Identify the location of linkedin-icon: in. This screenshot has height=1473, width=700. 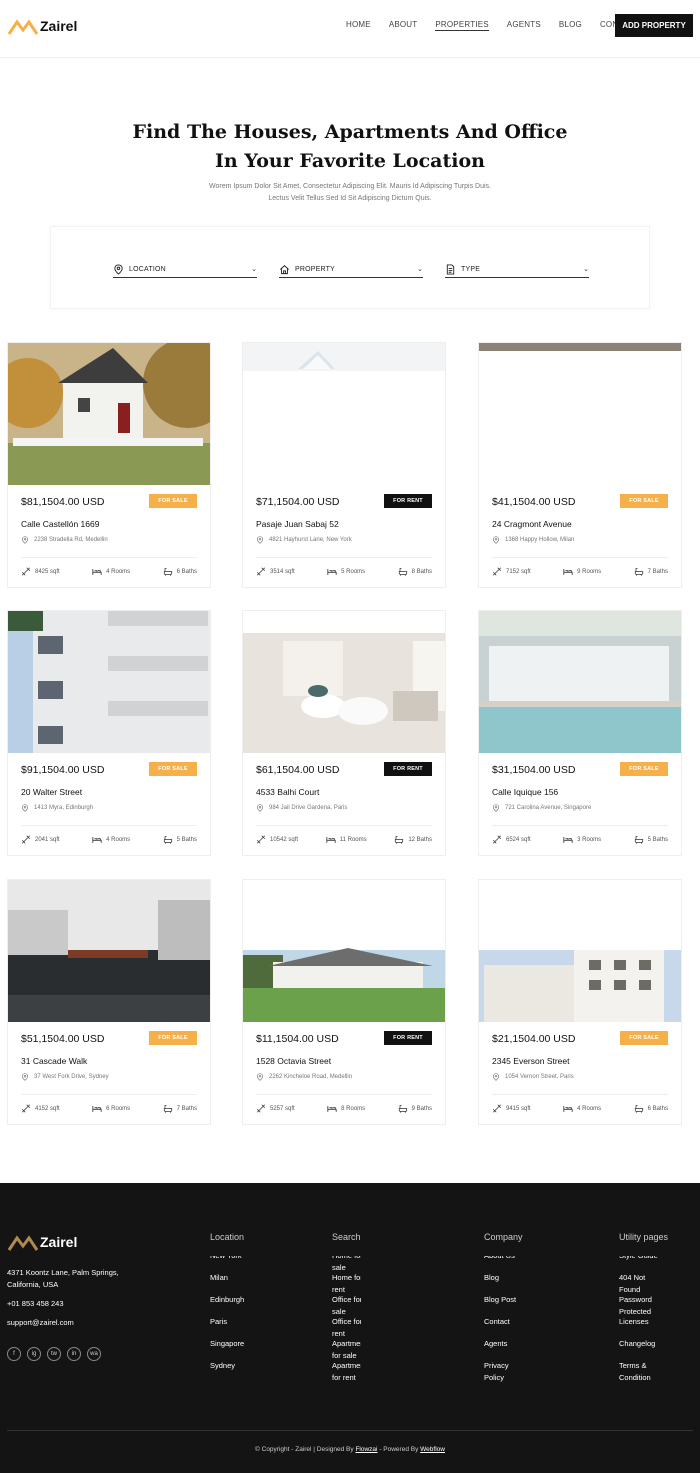
(74, 1354).